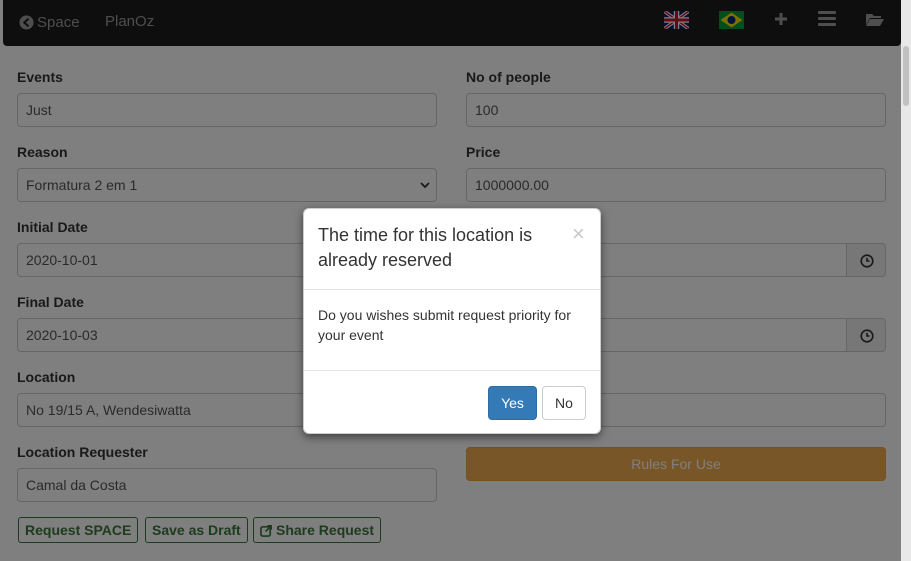 The width and height of the screenshot is (911, 561). What do you see at coordinates (564, 403) in the screenshot?
I see `no-button: No` at bounding box center [564, 403].